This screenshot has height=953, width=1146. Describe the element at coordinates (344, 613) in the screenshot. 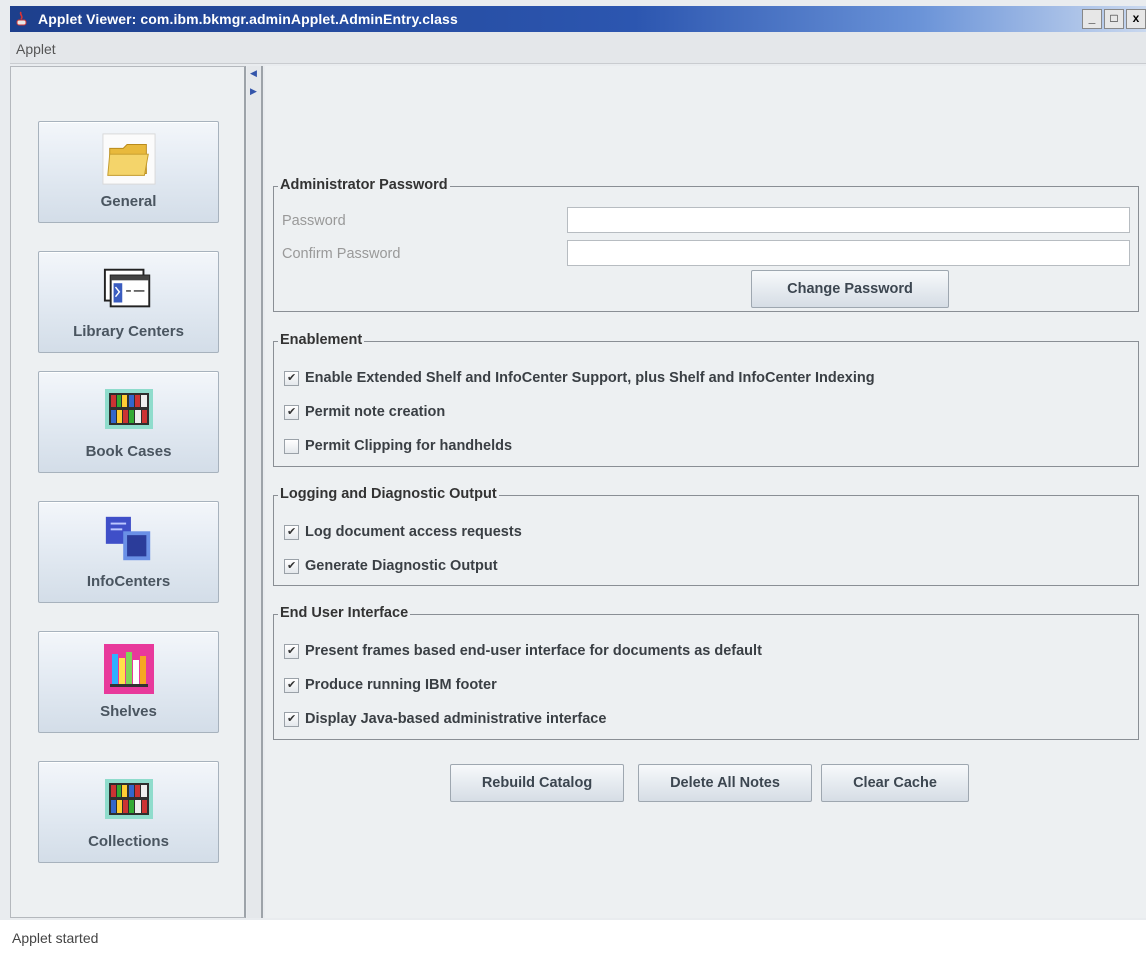

I see `end-user-interface-title: End User Interface` at that location.